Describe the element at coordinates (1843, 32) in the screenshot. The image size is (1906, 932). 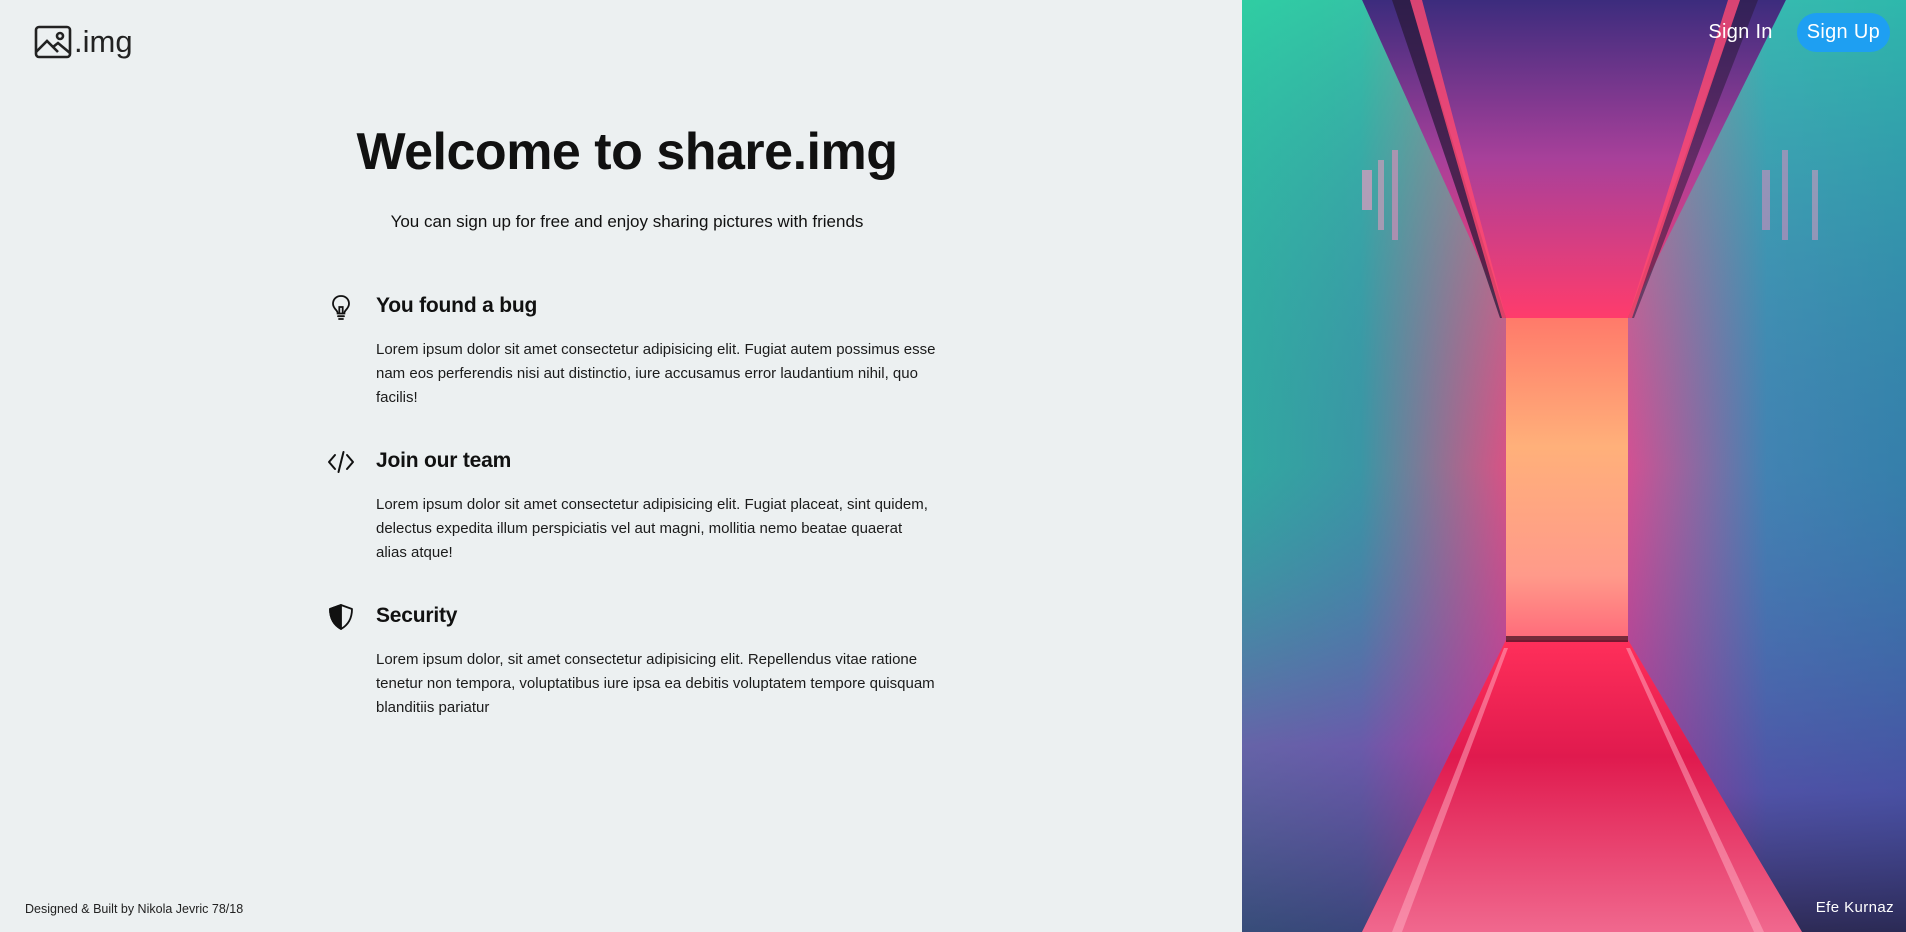
I see `sign-up-button: Sign Up` at that location.